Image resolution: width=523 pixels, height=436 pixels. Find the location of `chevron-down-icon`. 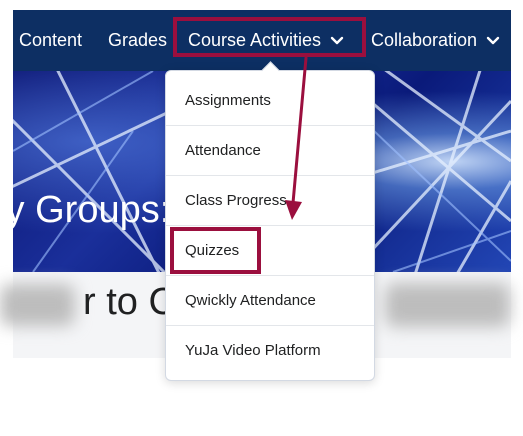

chevron-down-icon is located at coordinates (493, 40).